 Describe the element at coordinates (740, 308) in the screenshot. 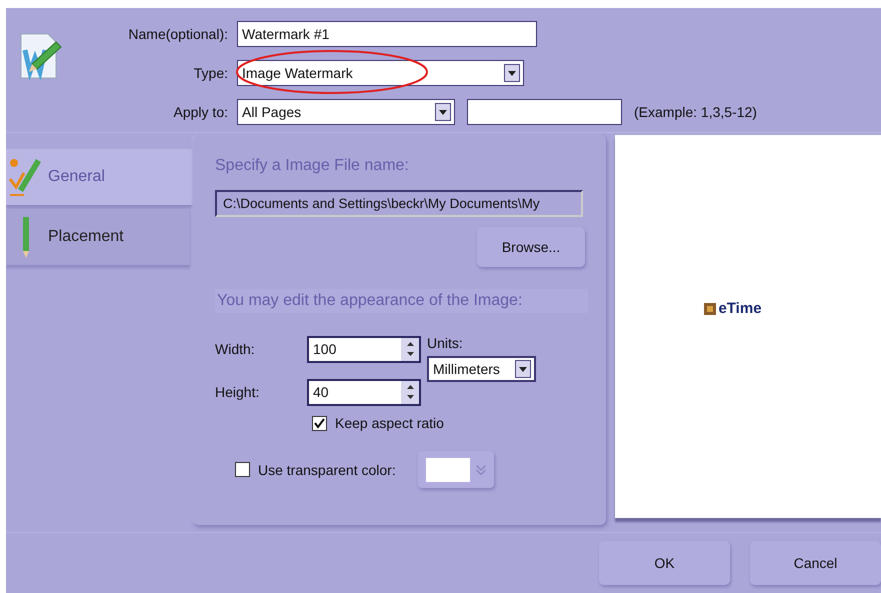

I see `logo-text: eTime` at that location.